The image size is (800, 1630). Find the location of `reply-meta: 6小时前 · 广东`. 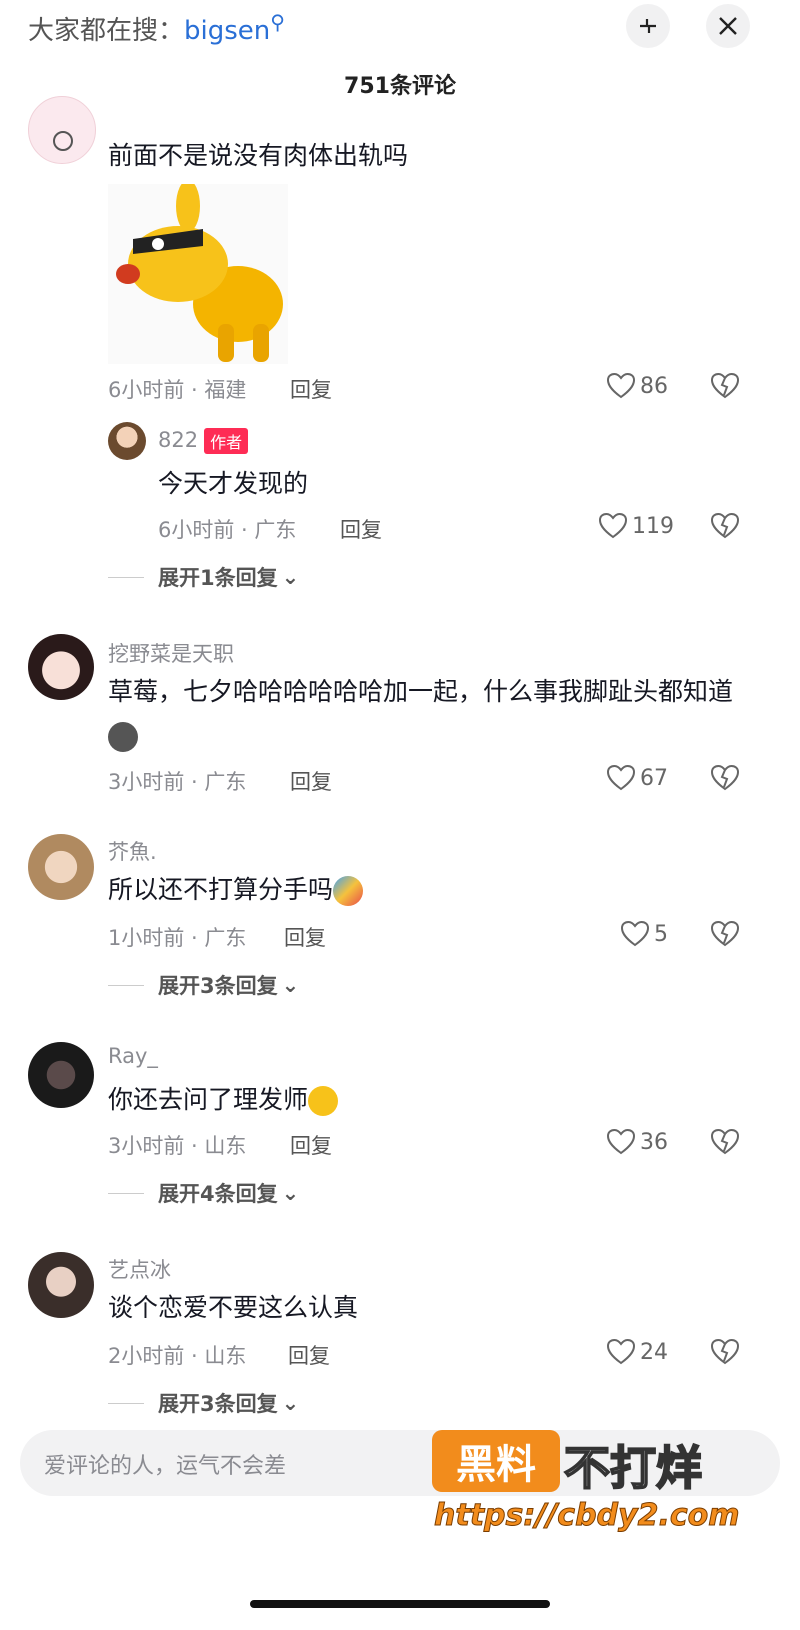

reply-meta: 6小时前 · 广东 is located at coordinates (227, 530).